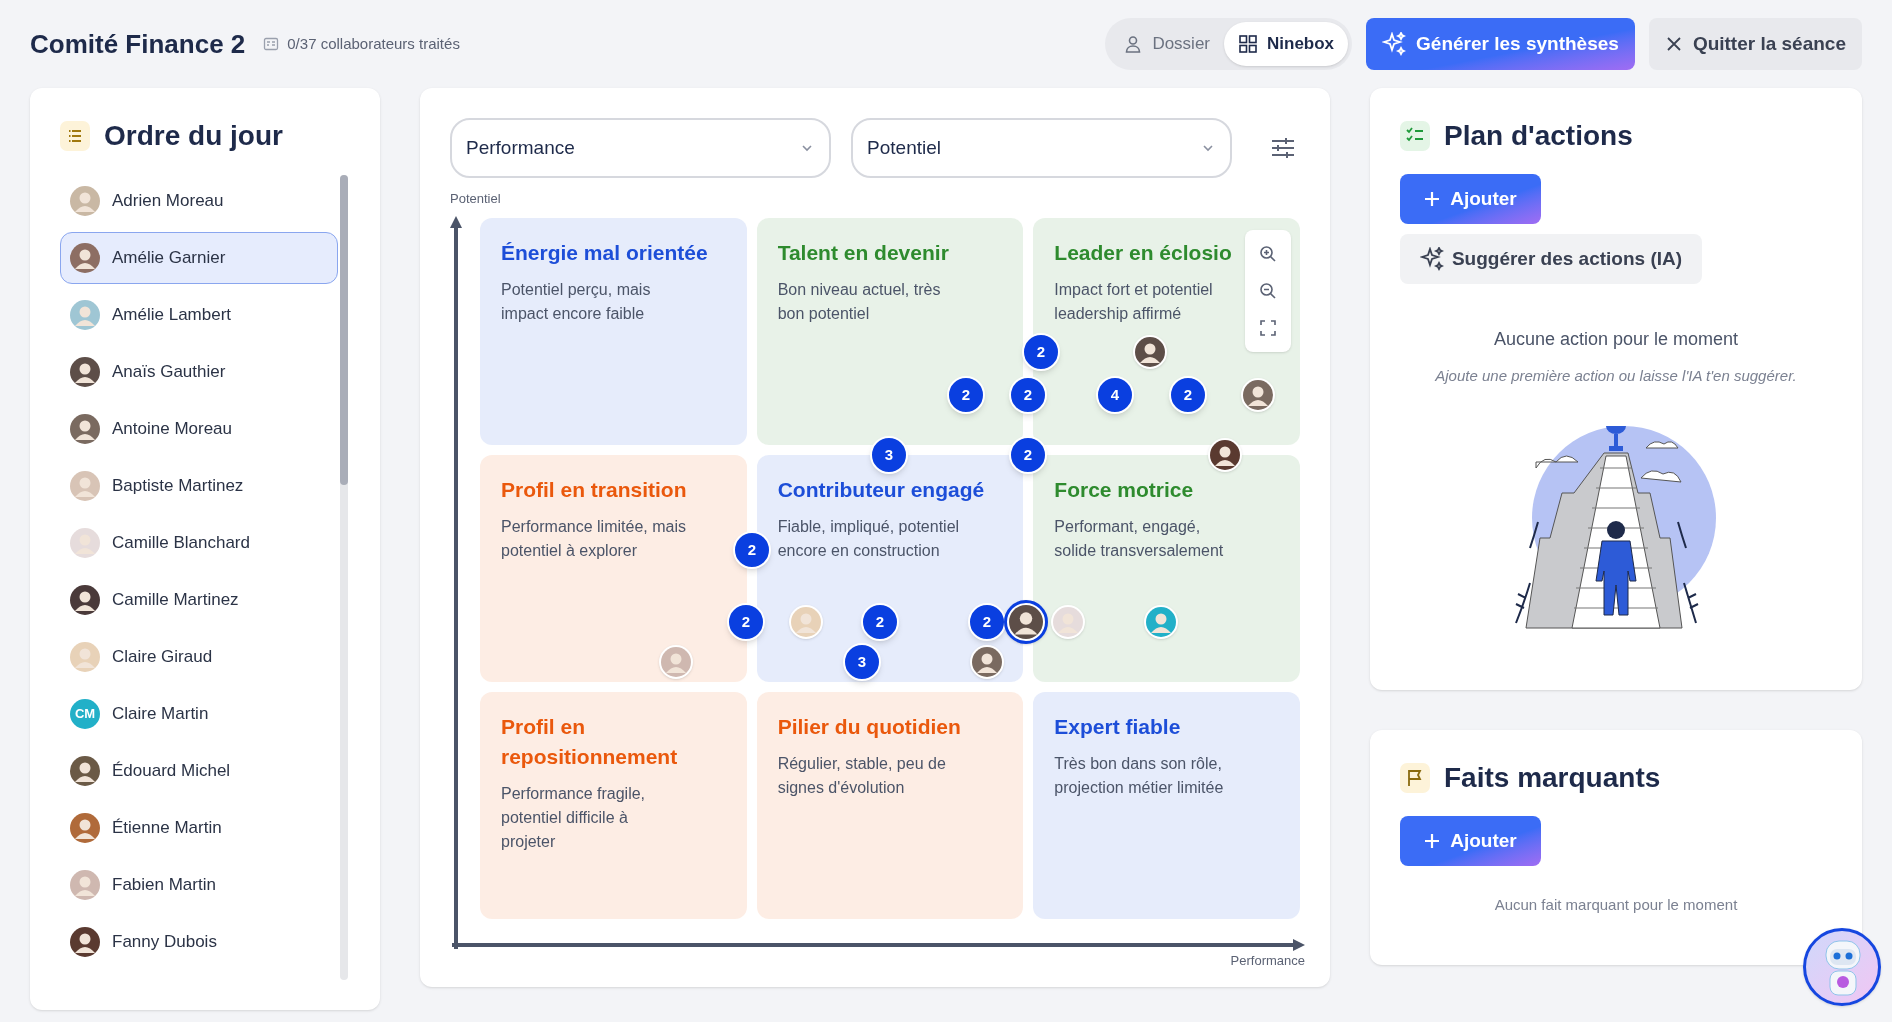  Describe the element at coordinates (1267, 961) in the screenshot. I see `axis-label: Performance` at that location.